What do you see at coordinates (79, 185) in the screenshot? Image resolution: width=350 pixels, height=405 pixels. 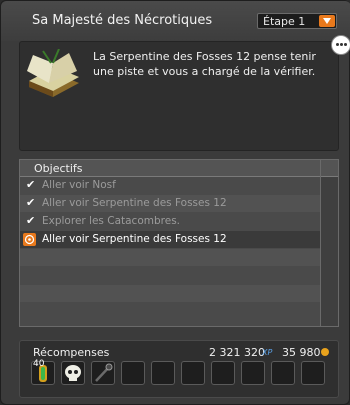 I see `objective-label: Aller voir Nosf` at bounding box center [79, 185].